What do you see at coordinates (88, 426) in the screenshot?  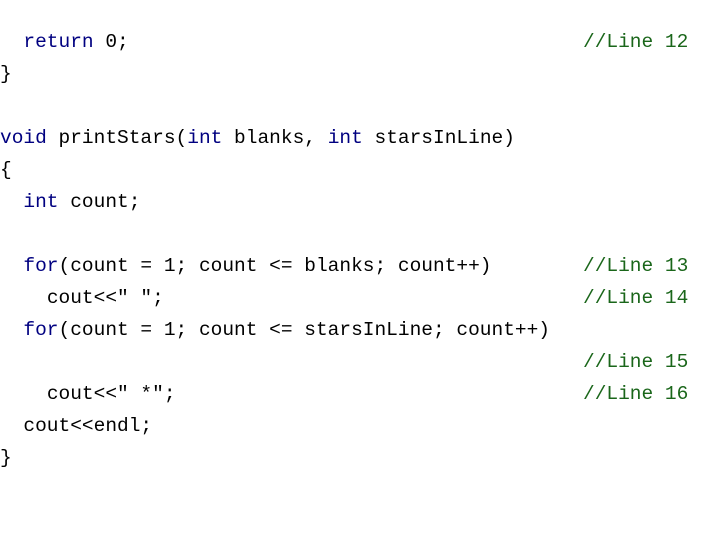 I see `code-token-code: cout<<endl;` at bounding box center [88, 426].